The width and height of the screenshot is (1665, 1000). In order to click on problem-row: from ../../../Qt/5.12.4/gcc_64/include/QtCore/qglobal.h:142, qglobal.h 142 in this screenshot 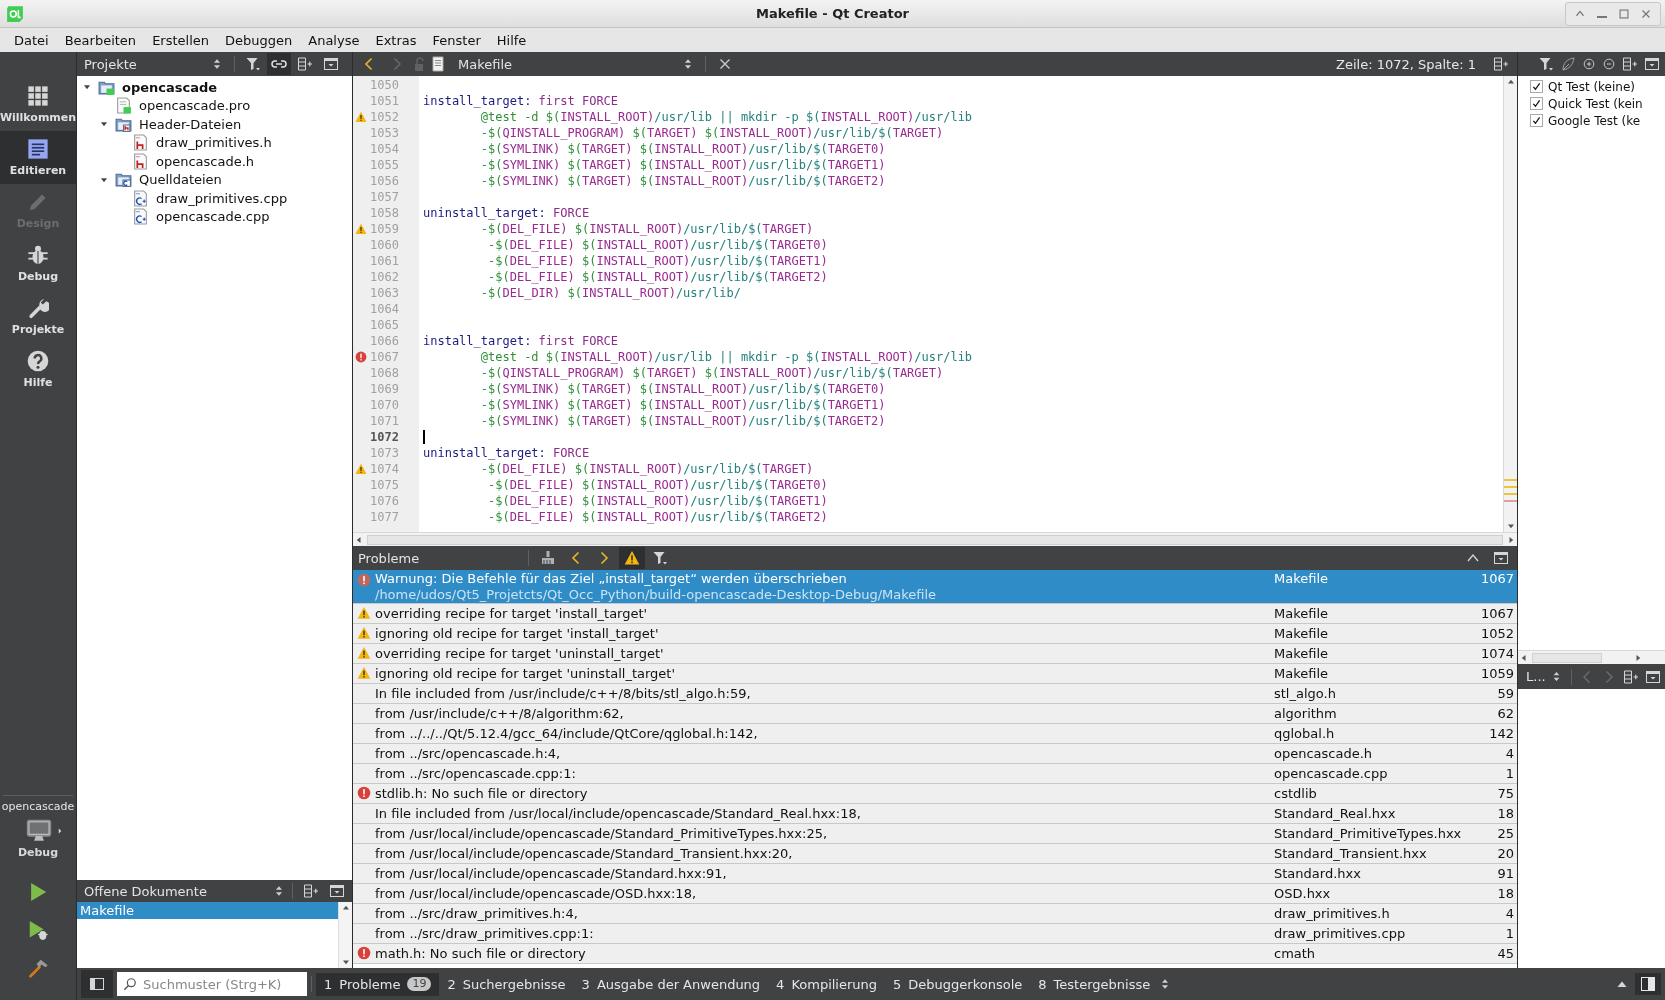, I will do `click(935, 734)`.